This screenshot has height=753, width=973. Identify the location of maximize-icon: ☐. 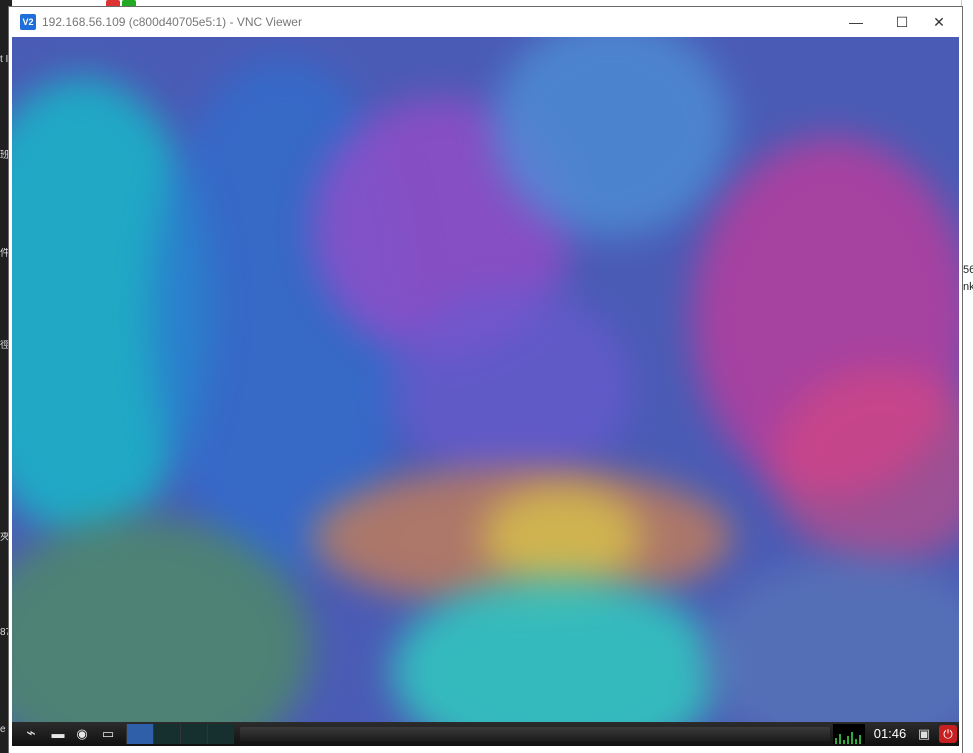
(902, 21).